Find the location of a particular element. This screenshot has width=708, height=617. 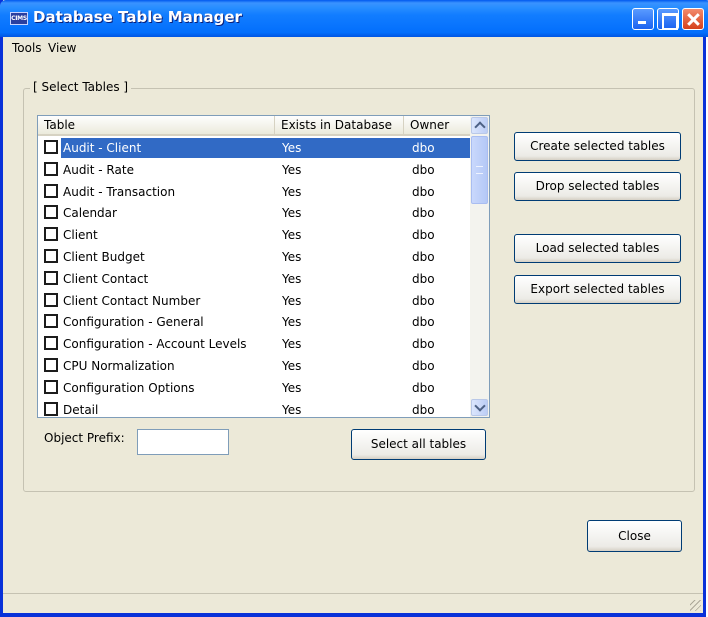

title-bar: CIMS Database Table Manager is located at coordinates (354, 18).